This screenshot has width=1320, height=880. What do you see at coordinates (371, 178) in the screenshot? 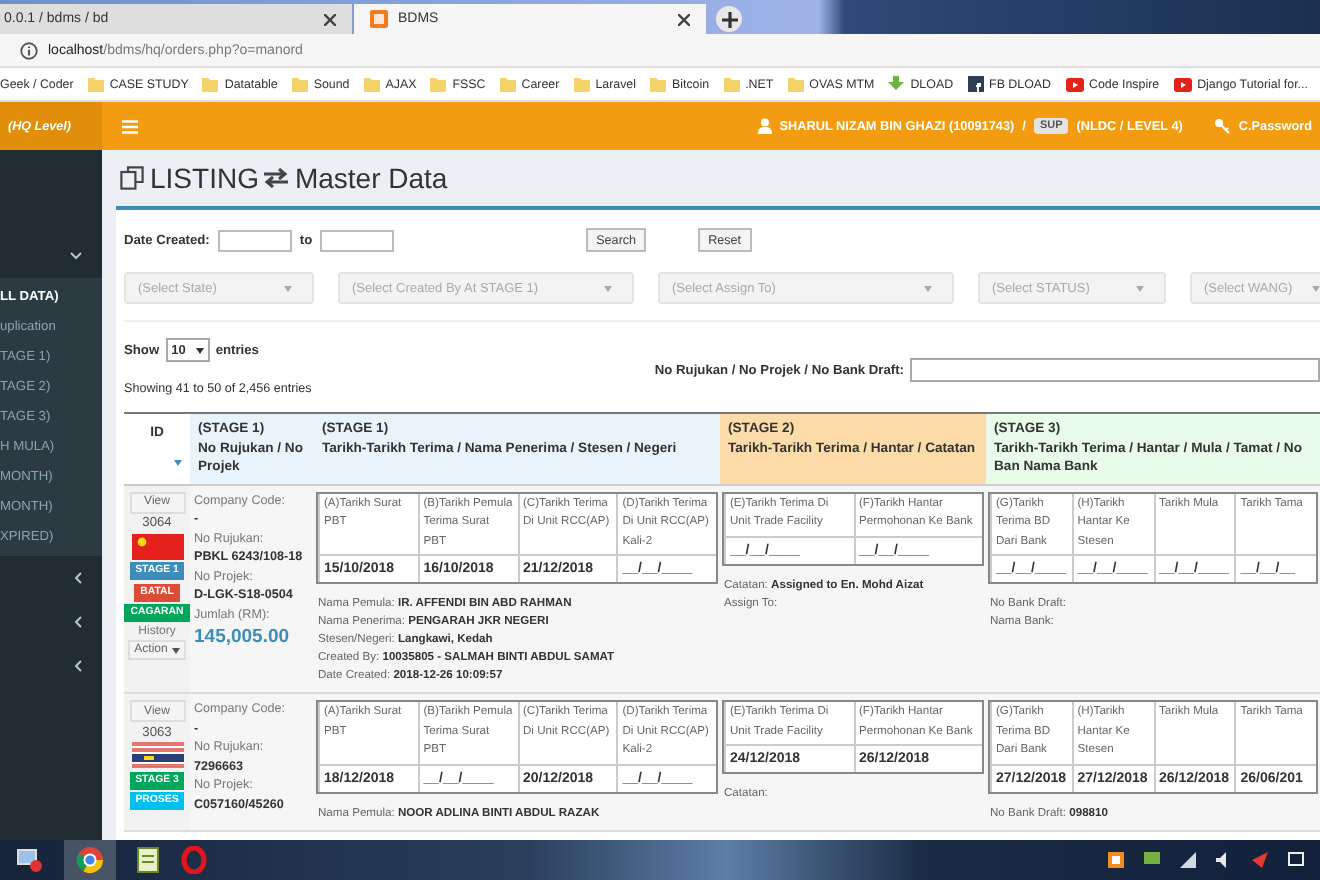
I see `page-subtitle: Master Data` at bounding box center [371, 178].